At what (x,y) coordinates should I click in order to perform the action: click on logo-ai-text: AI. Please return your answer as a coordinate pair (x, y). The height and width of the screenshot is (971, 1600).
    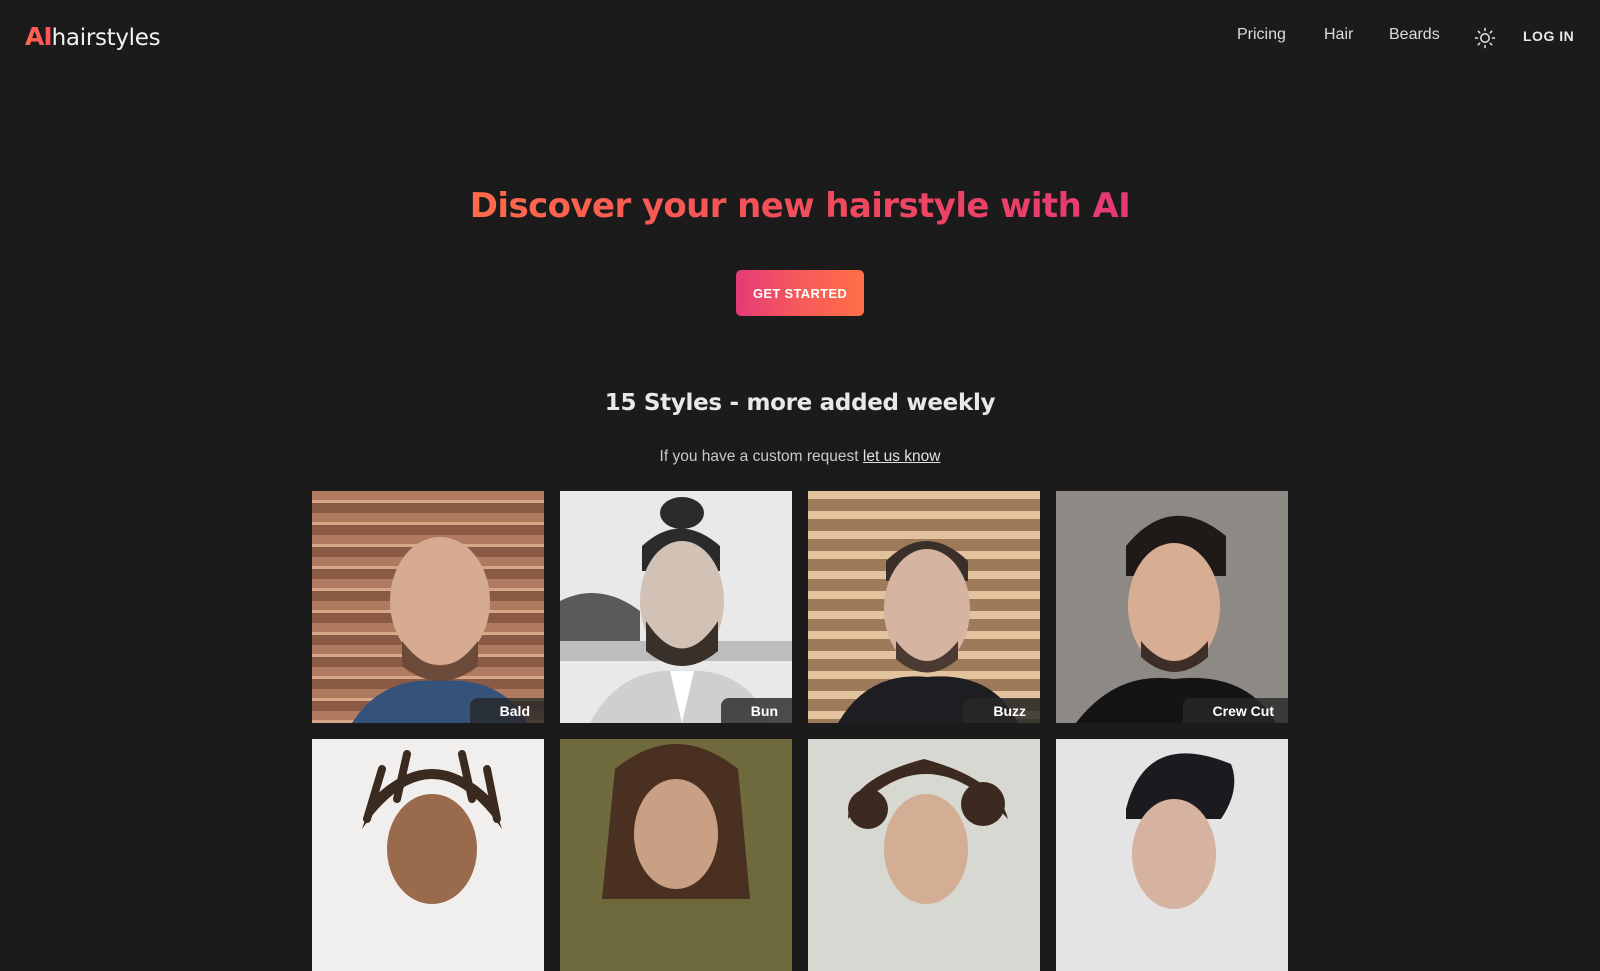
    Looking at the image, I should click on (39, 36).